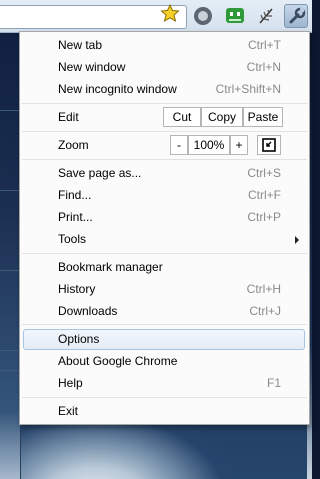 Image resolution: width=320 pixels, height=479 pixels. I want to click on menu-item-shortcut: F1, so click(273, 383).